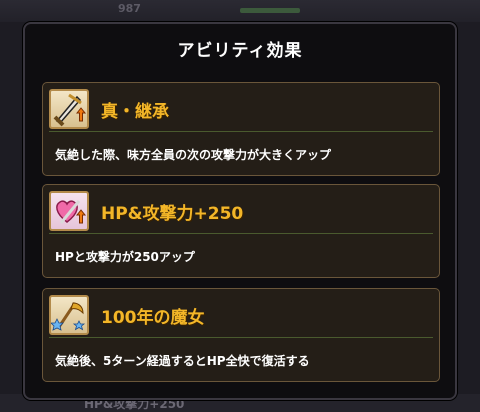 The image size is (480, 412). I want to click on ability-description: 気絶した際、味方全員の次の攻撃力が大きくアップ, so click(193, 155).